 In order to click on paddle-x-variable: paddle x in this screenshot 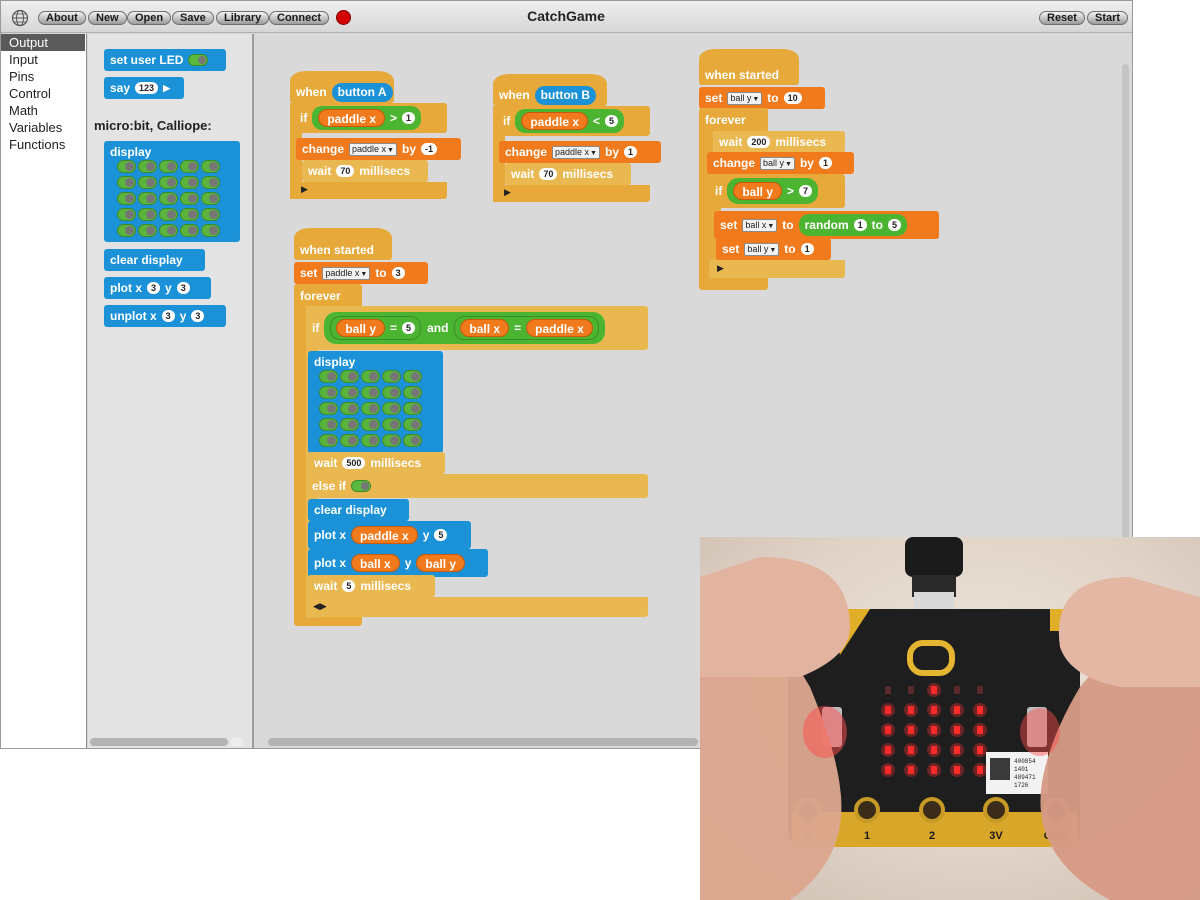, I will do `click(555, 121)`.